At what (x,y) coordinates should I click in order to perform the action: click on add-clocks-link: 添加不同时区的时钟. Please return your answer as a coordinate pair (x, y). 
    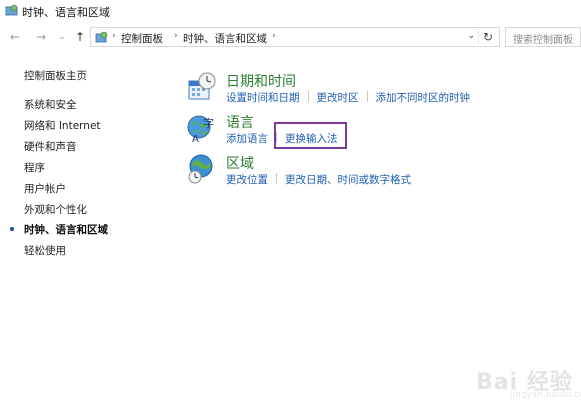
    Looking at the image, I should click on (423, 98).